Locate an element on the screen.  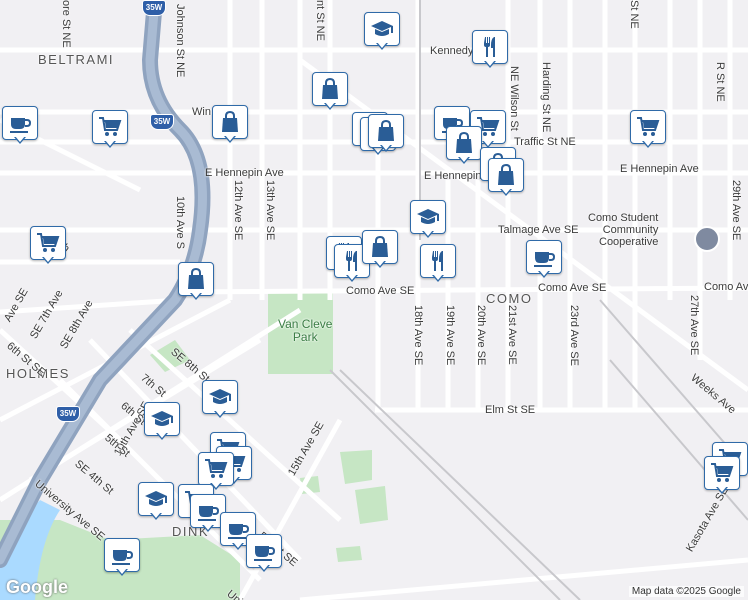
street-label-18th: 18th Ave SE is located at coordinates (418, 335).